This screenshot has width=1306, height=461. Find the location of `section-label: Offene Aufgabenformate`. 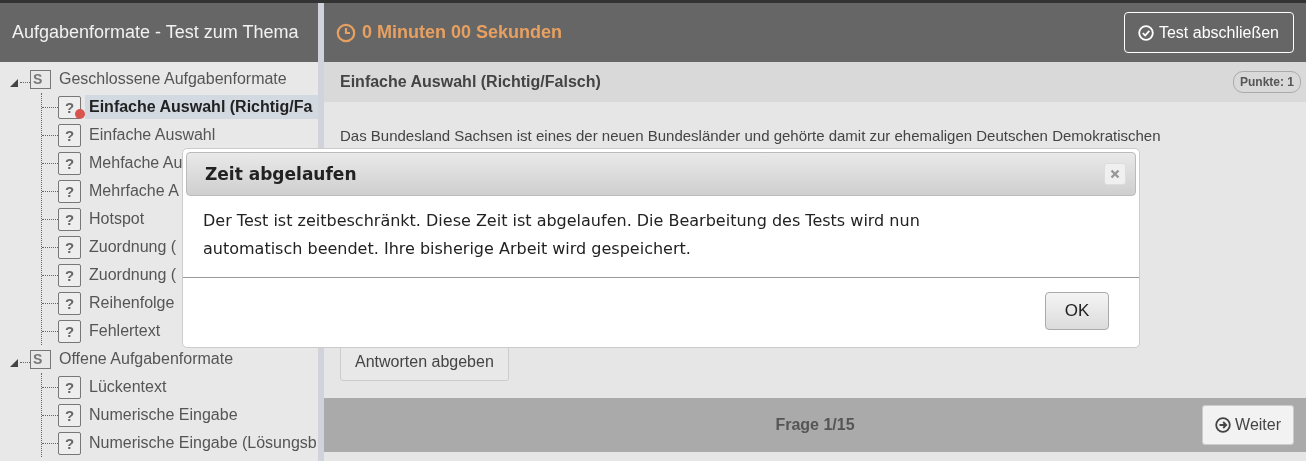

section-label: Offene Aufgabenformate is located at coordinates (146, 359).